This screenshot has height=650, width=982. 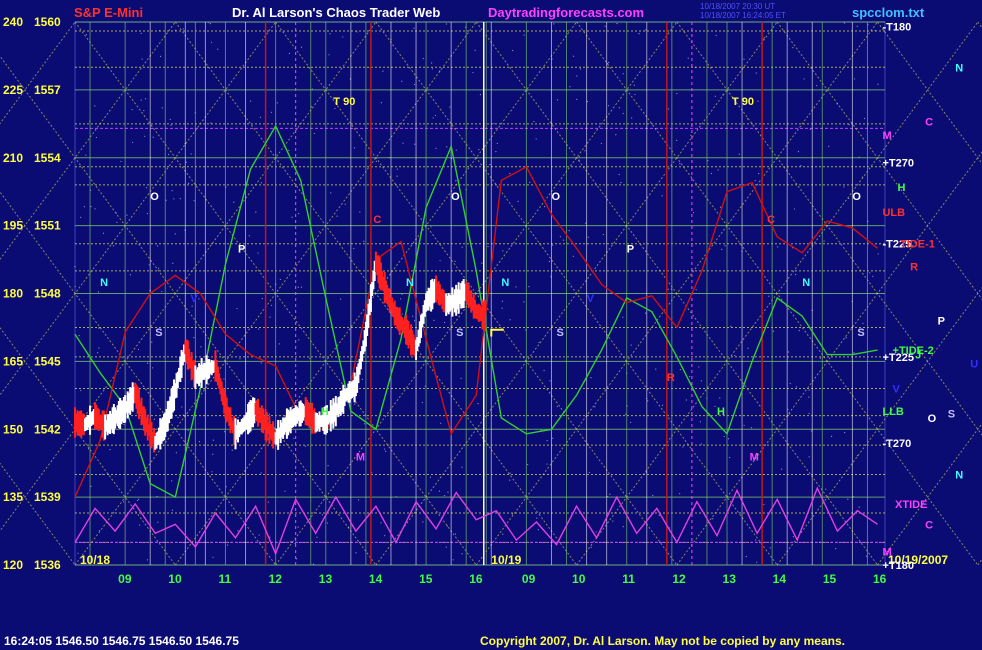 I want to click on y-tick-price: 1539, so click(x=47, y=497).